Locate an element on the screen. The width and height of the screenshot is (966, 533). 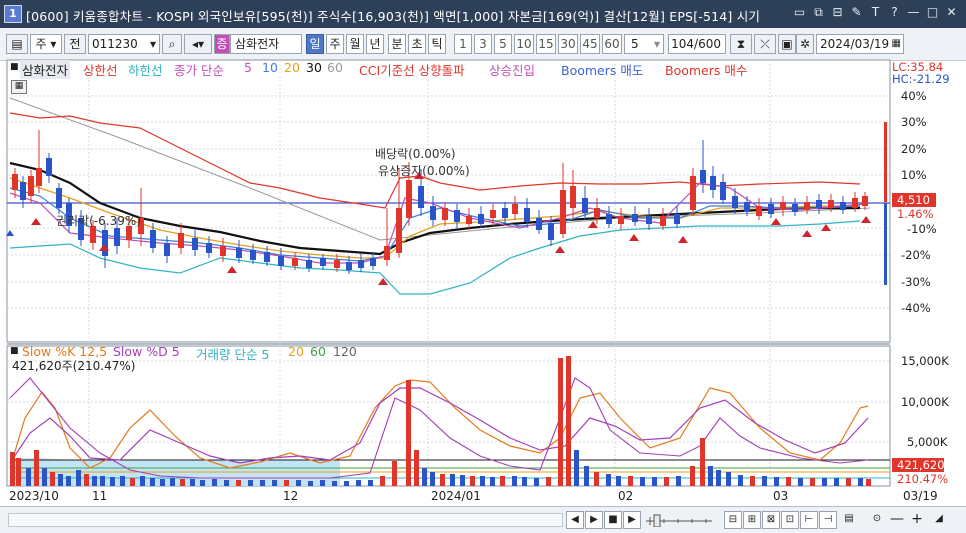
tab-week: 주 is located at coordinates (335, 44).